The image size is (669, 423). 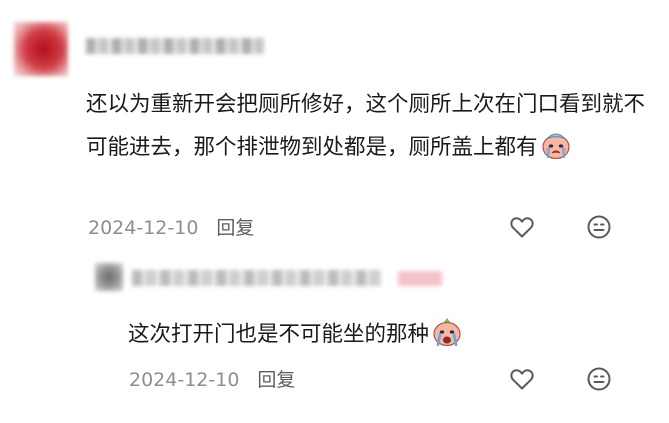 What do you see at coordinates (279, 334) in the screenshot?
I see `comment-text: 这次打开门也是不可能坐的那种` at bounding box center [279, 334].